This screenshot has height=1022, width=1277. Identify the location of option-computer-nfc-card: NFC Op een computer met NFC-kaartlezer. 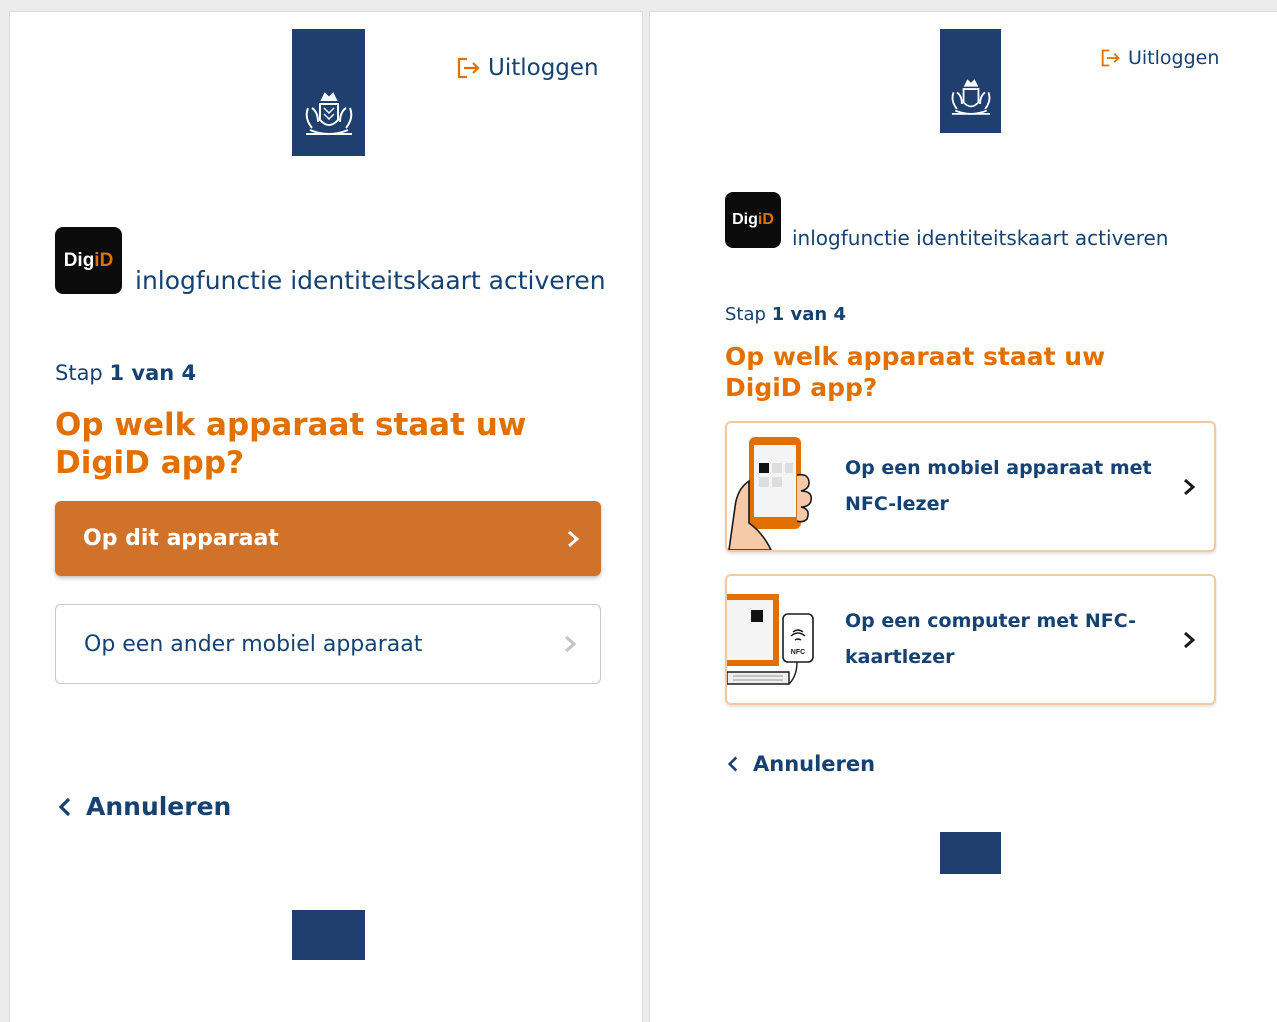
(970, 639).